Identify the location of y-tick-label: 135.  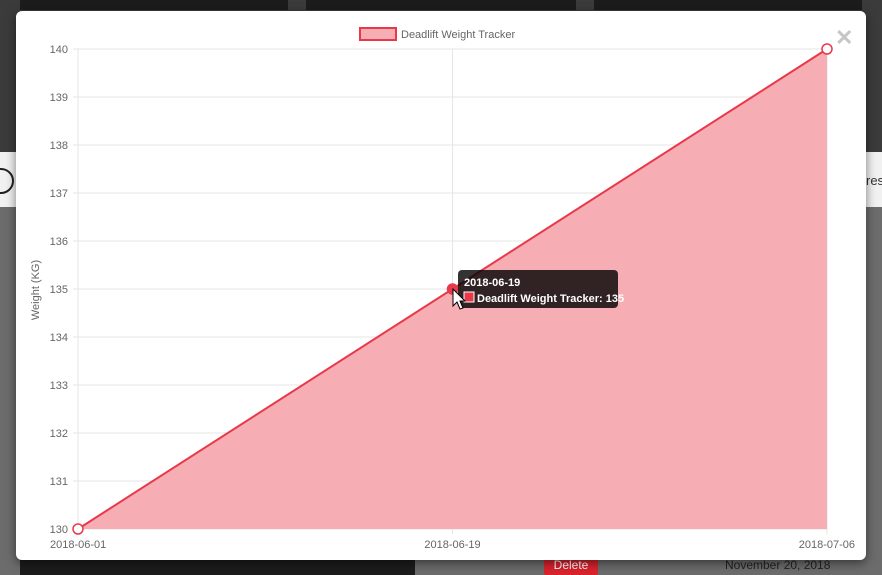
(59, 290).